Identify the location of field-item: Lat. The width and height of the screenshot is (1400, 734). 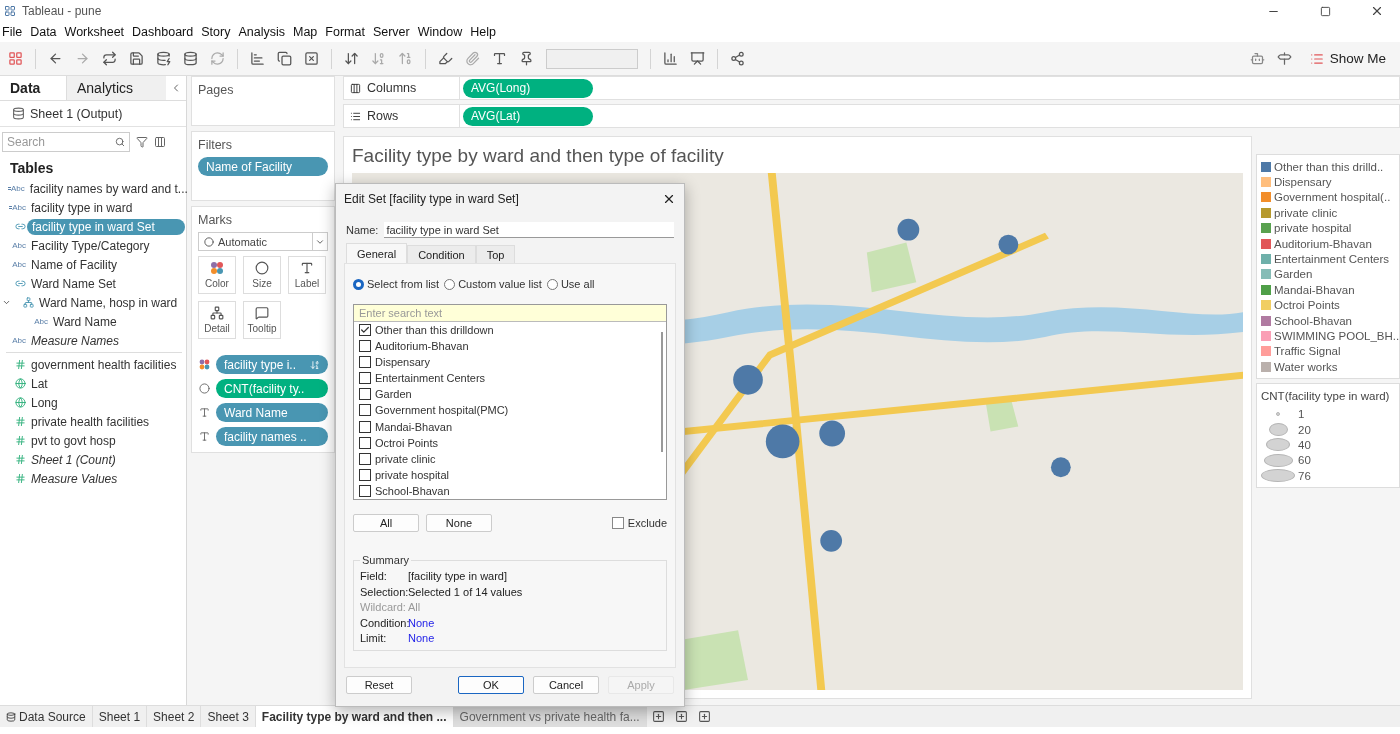
(39, 383).